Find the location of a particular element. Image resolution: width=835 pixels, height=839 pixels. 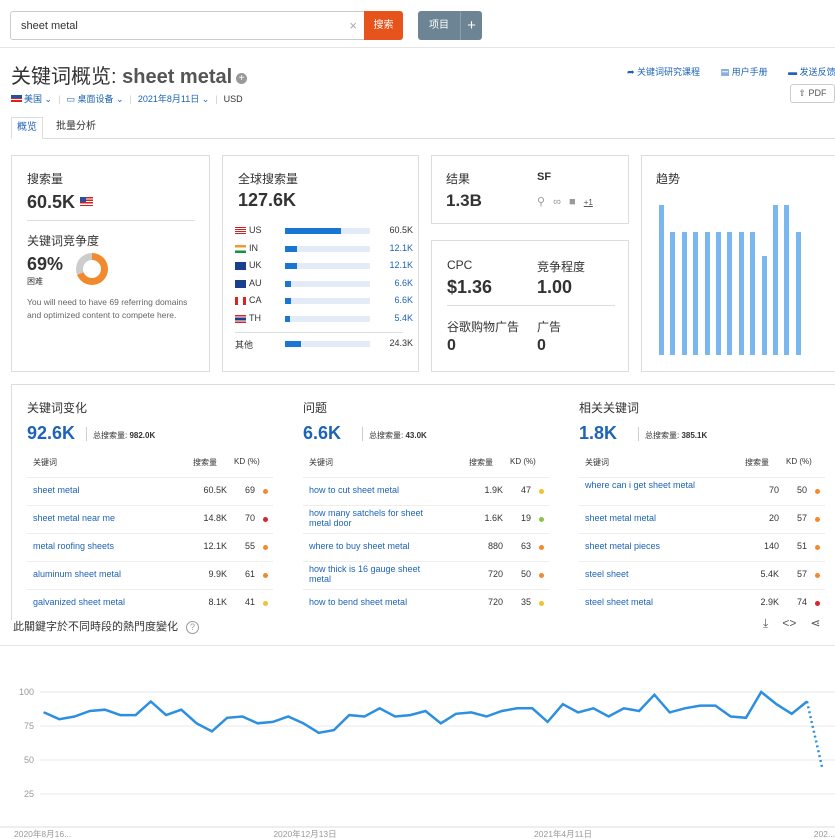

keyword-link: how to cut sheet metal is located at coordinates (374, 490).